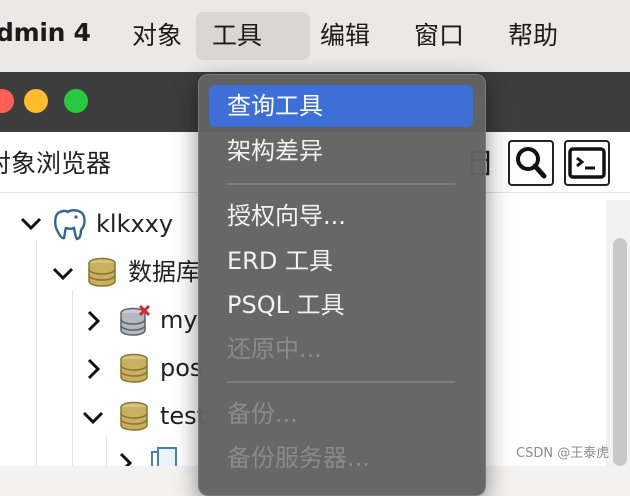 The height and width of the screenshot is (496, 630). I want to click on watermark: CSDN @王泰虎, so click(563, 453).